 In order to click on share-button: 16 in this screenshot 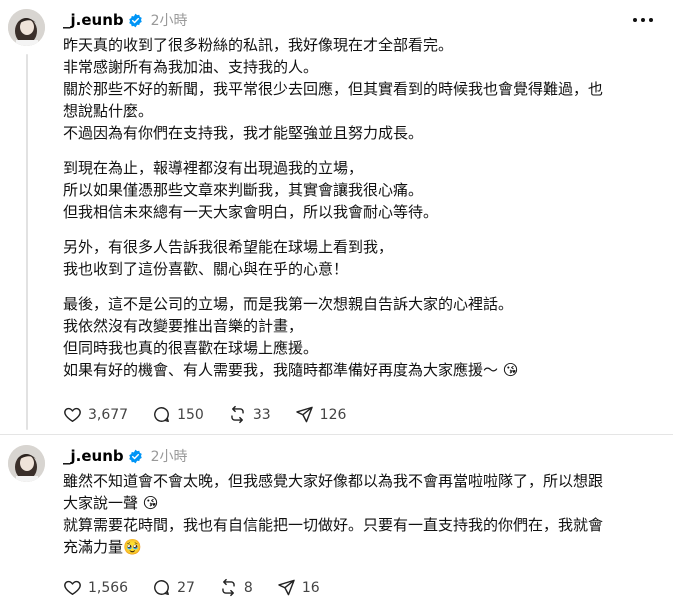, I will do `click(298, 587)`.